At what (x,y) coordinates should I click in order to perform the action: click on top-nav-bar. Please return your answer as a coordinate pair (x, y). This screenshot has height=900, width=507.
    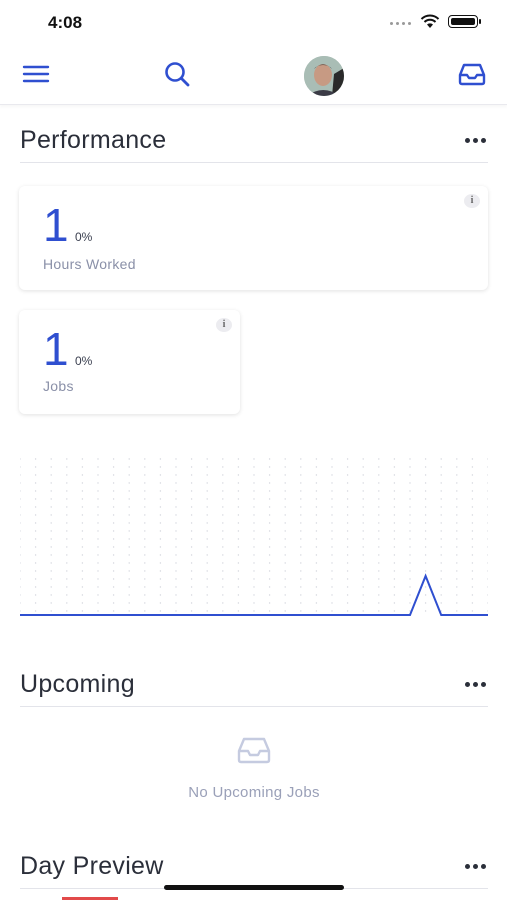
    Looking at the image, I should click on (253, 74).